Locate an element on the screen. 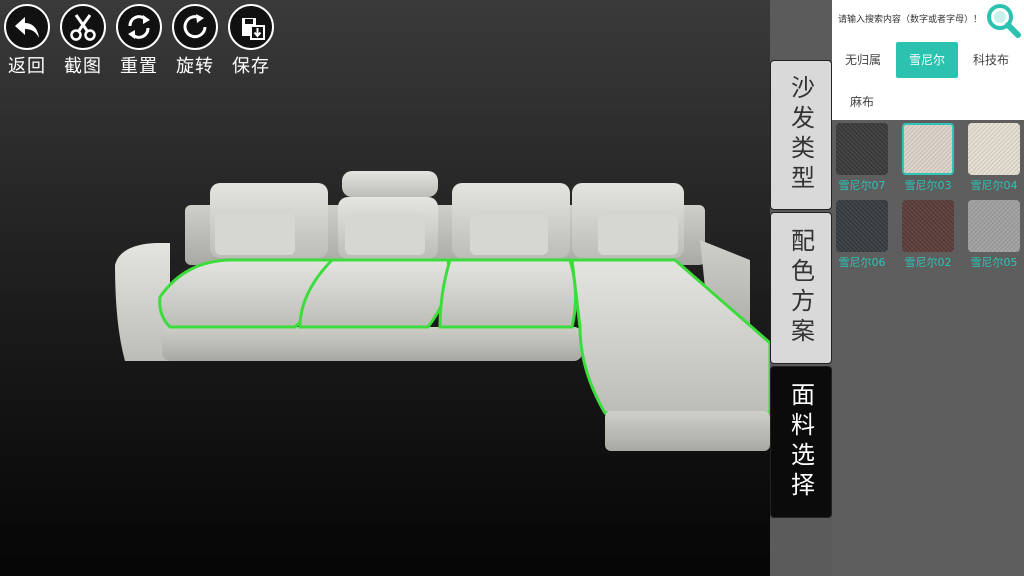 This screenshot has width=1024, height=576. magnifier-icon is located at coordinates (1003, 20).